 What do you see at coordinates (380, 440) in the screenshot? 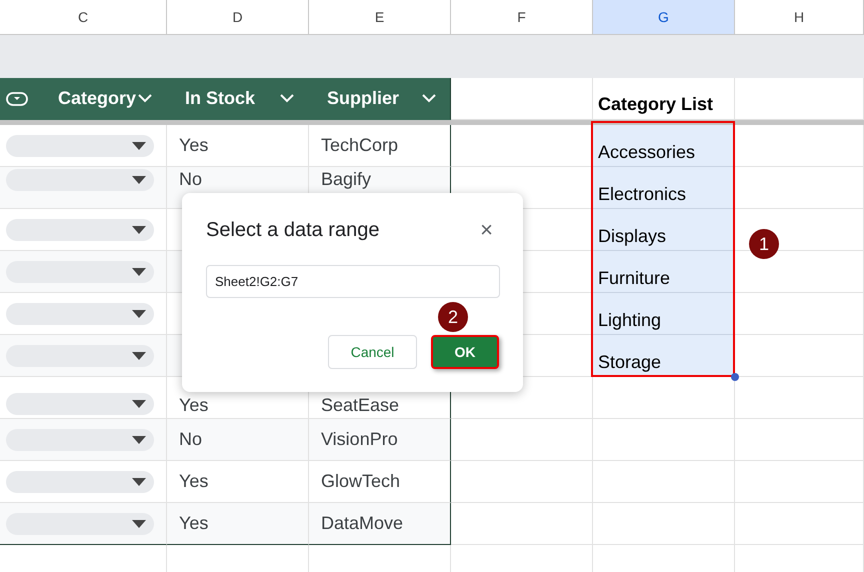
I see `table-cell: VisionPro` at bounding box center [380, 440].